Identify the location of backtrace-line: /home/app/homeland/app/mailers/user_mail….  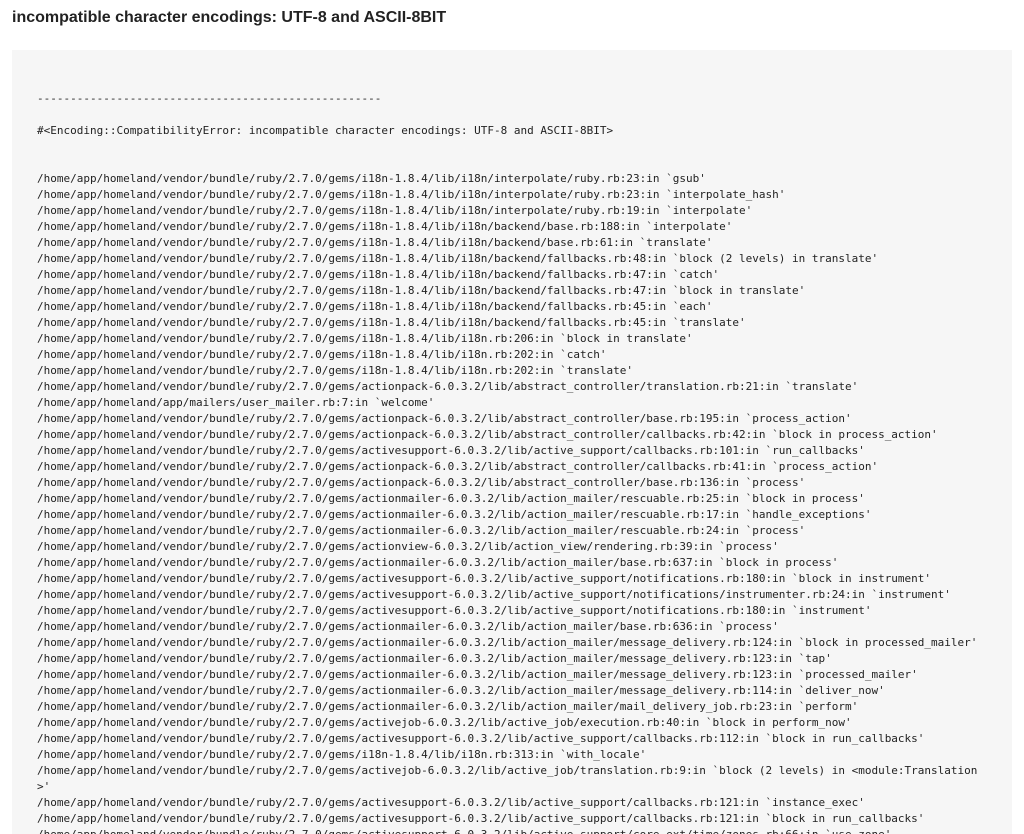
(236, 402).